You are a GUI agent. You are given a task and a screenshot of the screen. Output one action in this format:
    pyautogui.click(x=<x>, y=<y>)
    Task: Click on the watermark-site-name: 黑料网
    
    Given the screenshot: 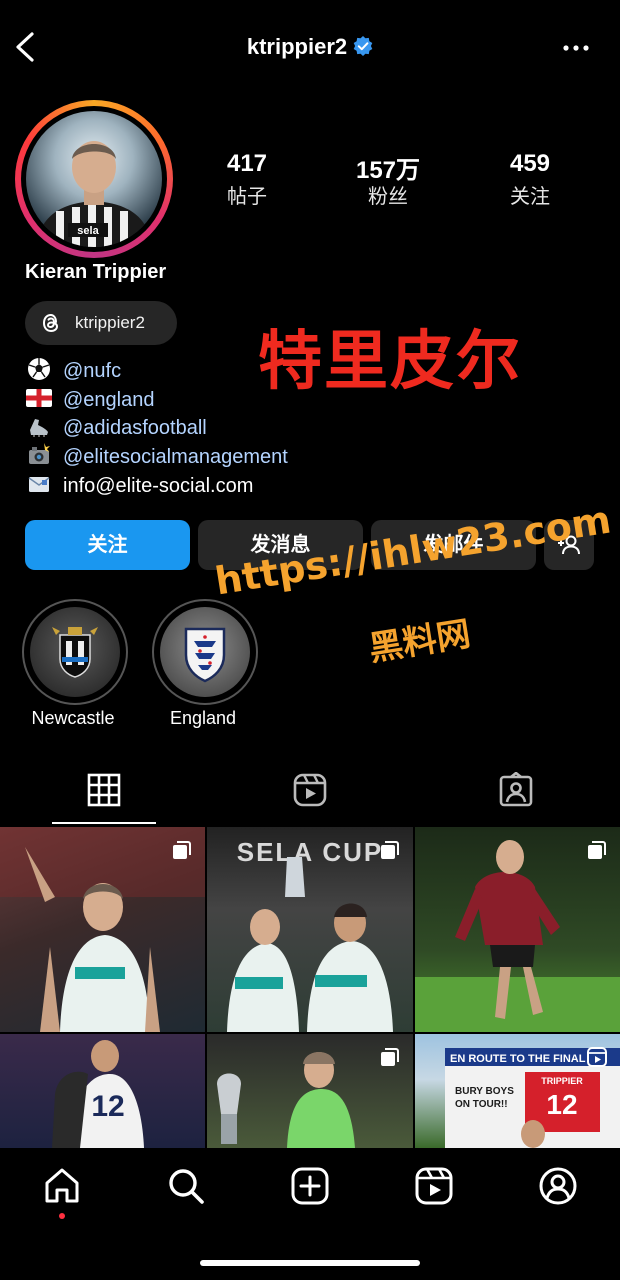 What is the action you would take?
    pyautogui.click(x=420, y=641)
    